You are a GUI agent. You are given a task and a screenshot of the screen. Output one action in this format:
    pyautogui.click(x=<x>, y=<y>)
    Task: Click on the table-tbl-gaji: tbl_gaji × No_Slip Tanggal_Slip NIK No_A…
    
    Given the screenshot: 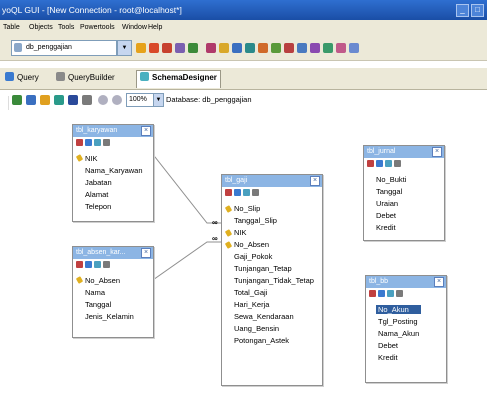 What is the action you would take?
    pyautogui.click(x=272, y=280)
    